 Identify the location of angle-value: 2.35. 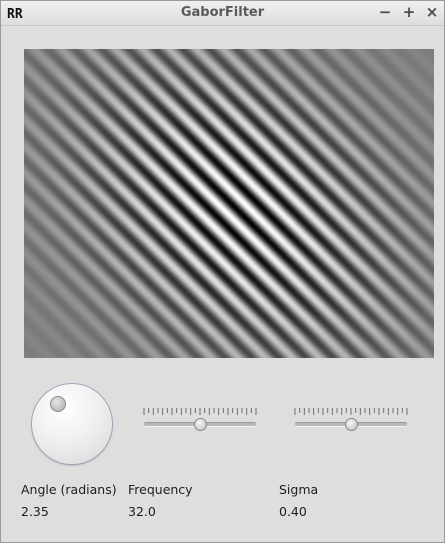
(35, 511).